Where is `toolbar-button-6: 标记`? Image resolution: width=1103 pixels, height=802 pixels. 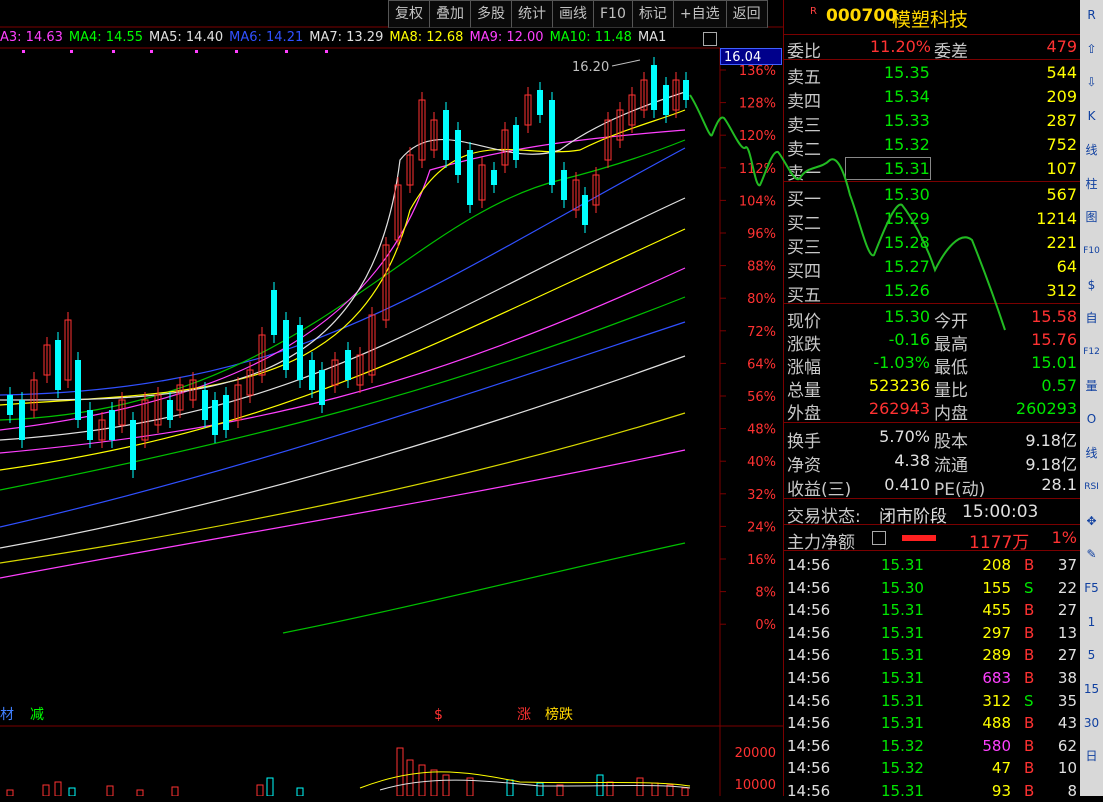 toolbar-button-6: 标记 is located at coordinates (652, 14).